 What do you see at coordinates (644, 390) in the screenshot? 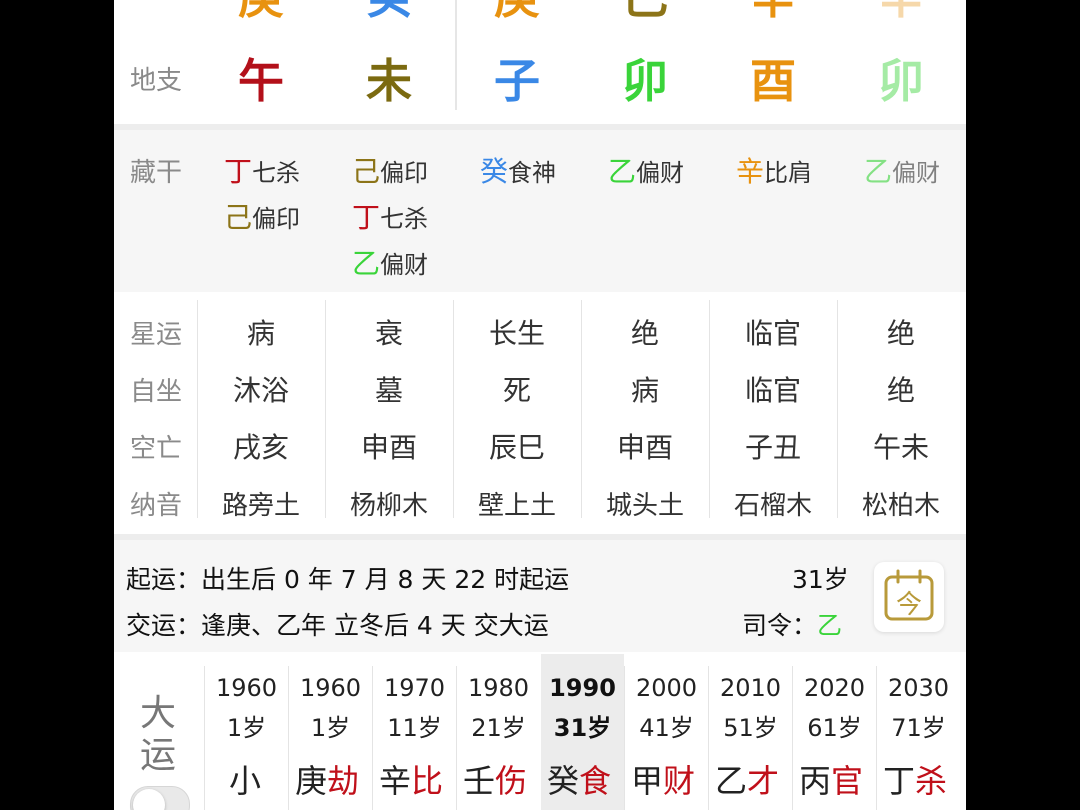
I see `zizuo-cell: 病` at bounding box center [644, 390].